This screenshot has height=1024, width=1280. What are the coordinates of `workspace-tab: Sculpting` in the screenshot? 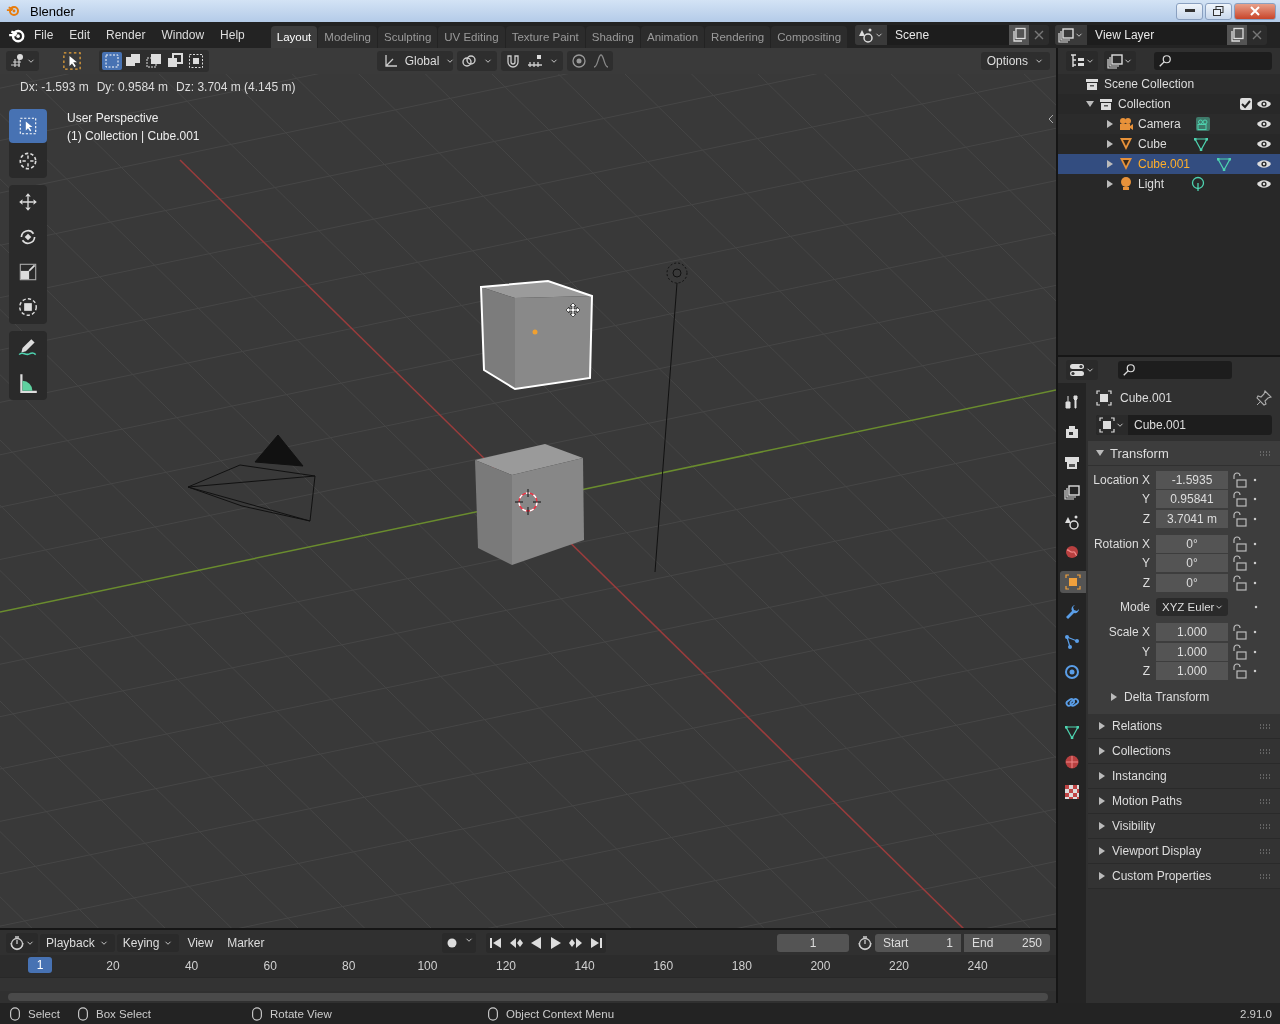 It's located at (407, 37).